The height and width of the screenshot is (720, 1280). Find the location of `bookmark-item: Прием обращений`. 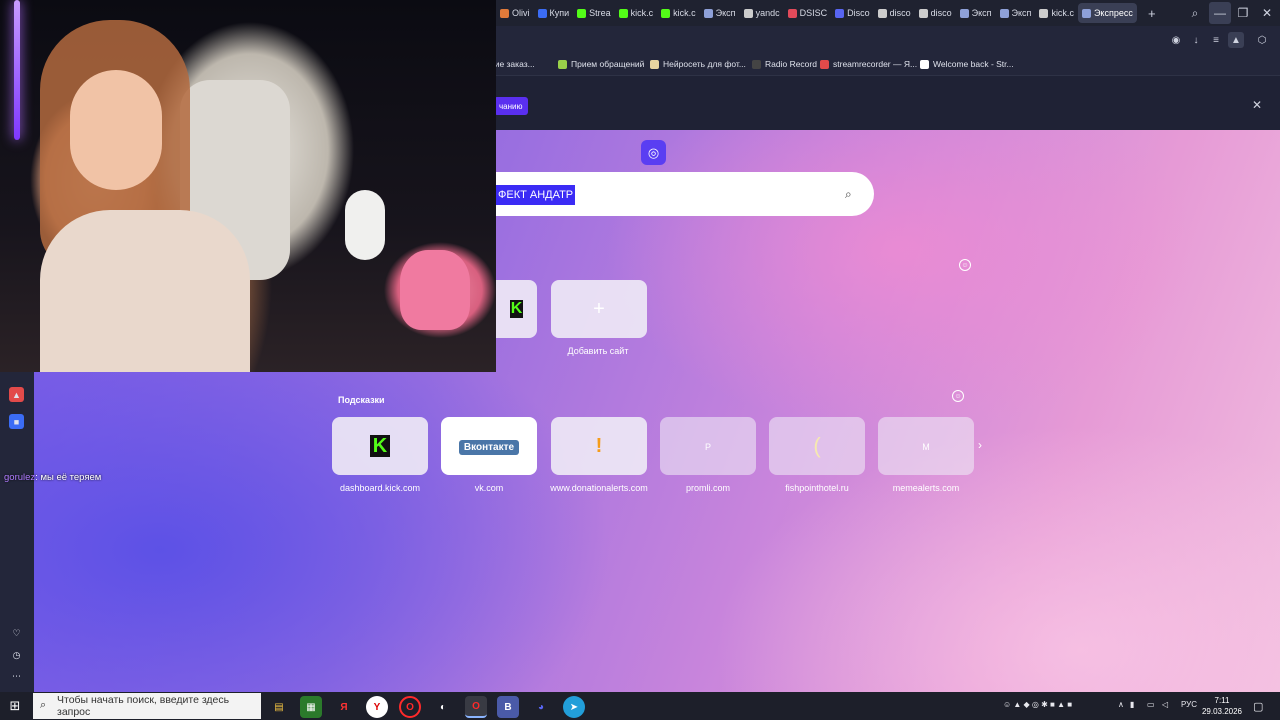

bookmark-item: Прием обращений is located at coordinates (601, 64).